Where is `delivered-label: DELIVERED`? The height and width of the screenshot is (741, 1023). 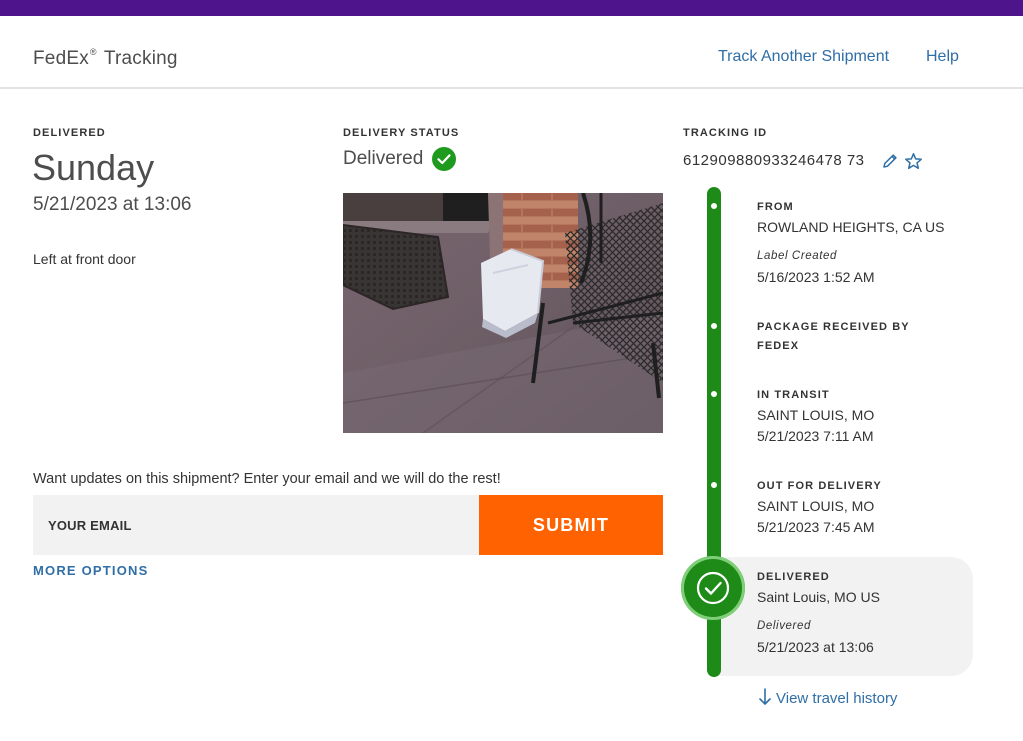 delivered-label: DELIVERED is located at coordinates (69, 133).